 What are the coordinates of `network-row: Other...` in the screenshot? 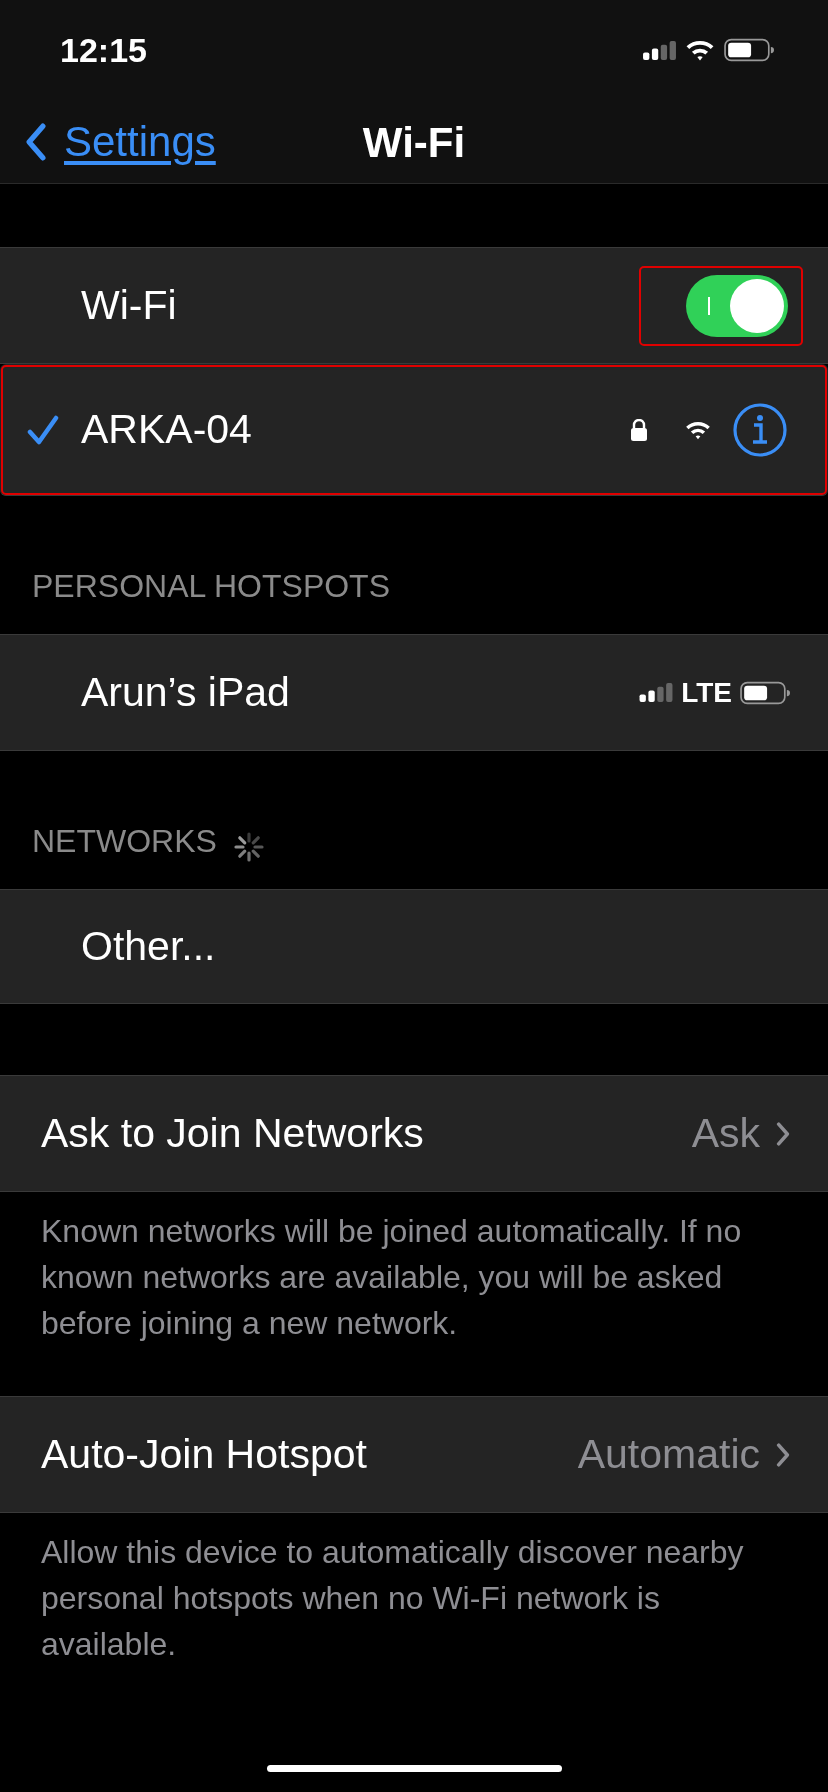 It's located at (414, 946).